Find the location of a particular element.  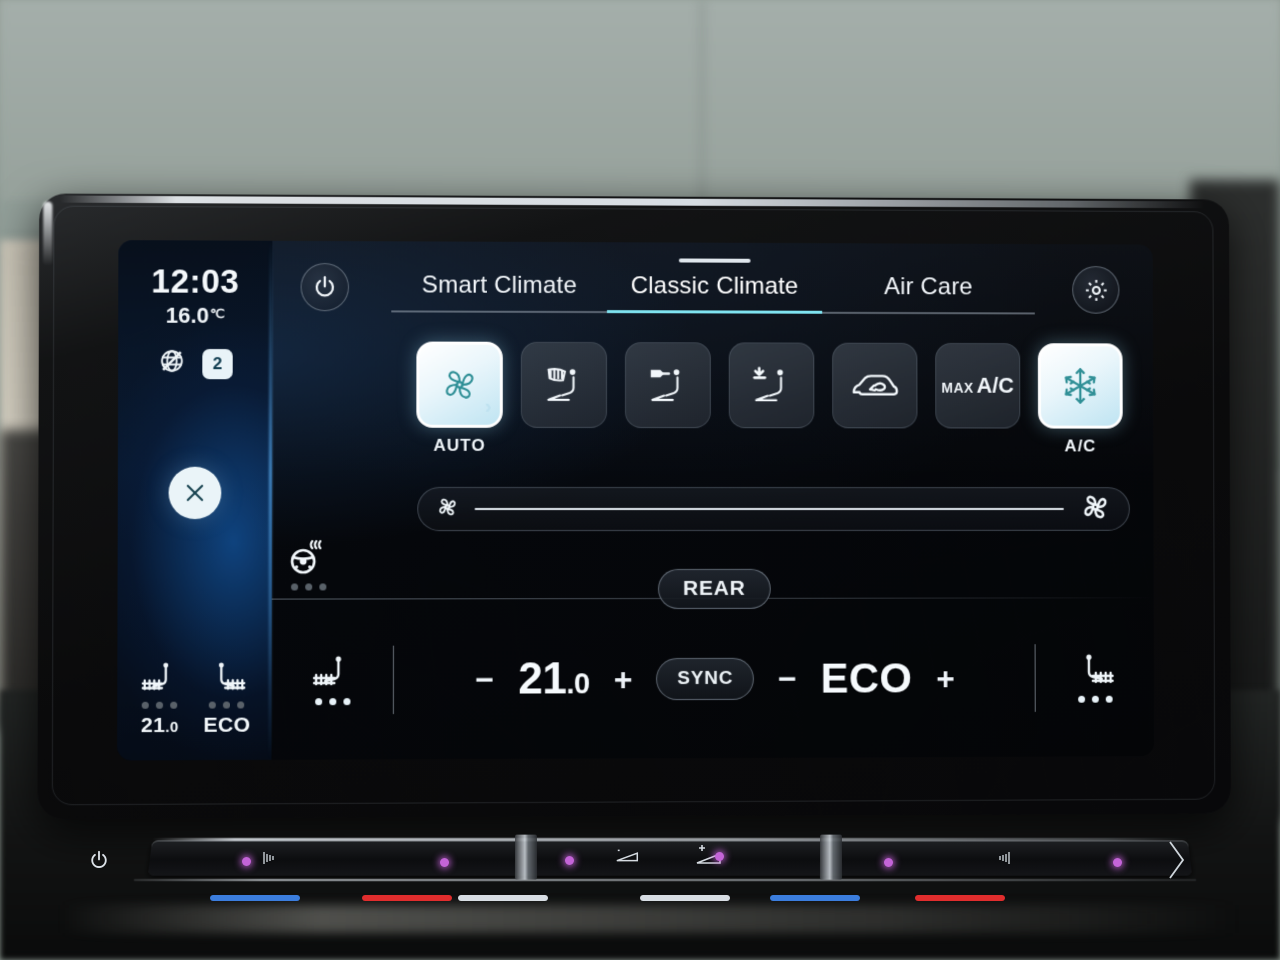

hardware-notch-center-left is located at coordinates (526, 857).